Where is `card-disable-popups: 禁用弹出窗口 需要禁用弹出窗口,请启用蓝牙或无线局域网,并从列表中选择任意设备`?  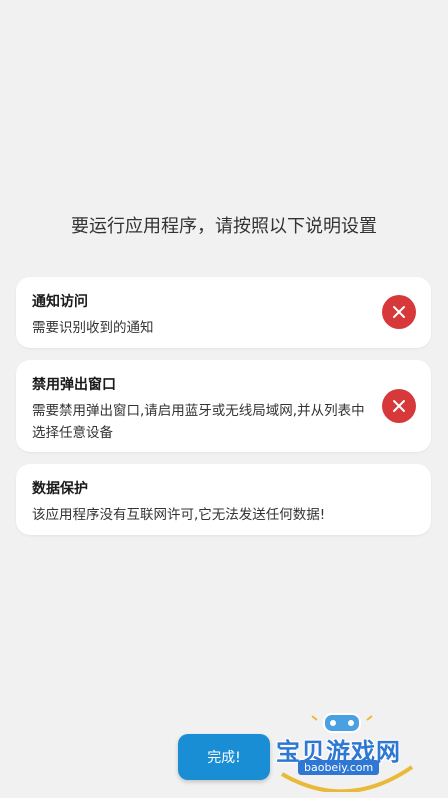
card-disable-popups: 禁用弹出窗口 需要禁用弹出窗口,请启用蓝牙或无线局域网,并从列表中选择任意设备 is located at coordinates (223, 406).